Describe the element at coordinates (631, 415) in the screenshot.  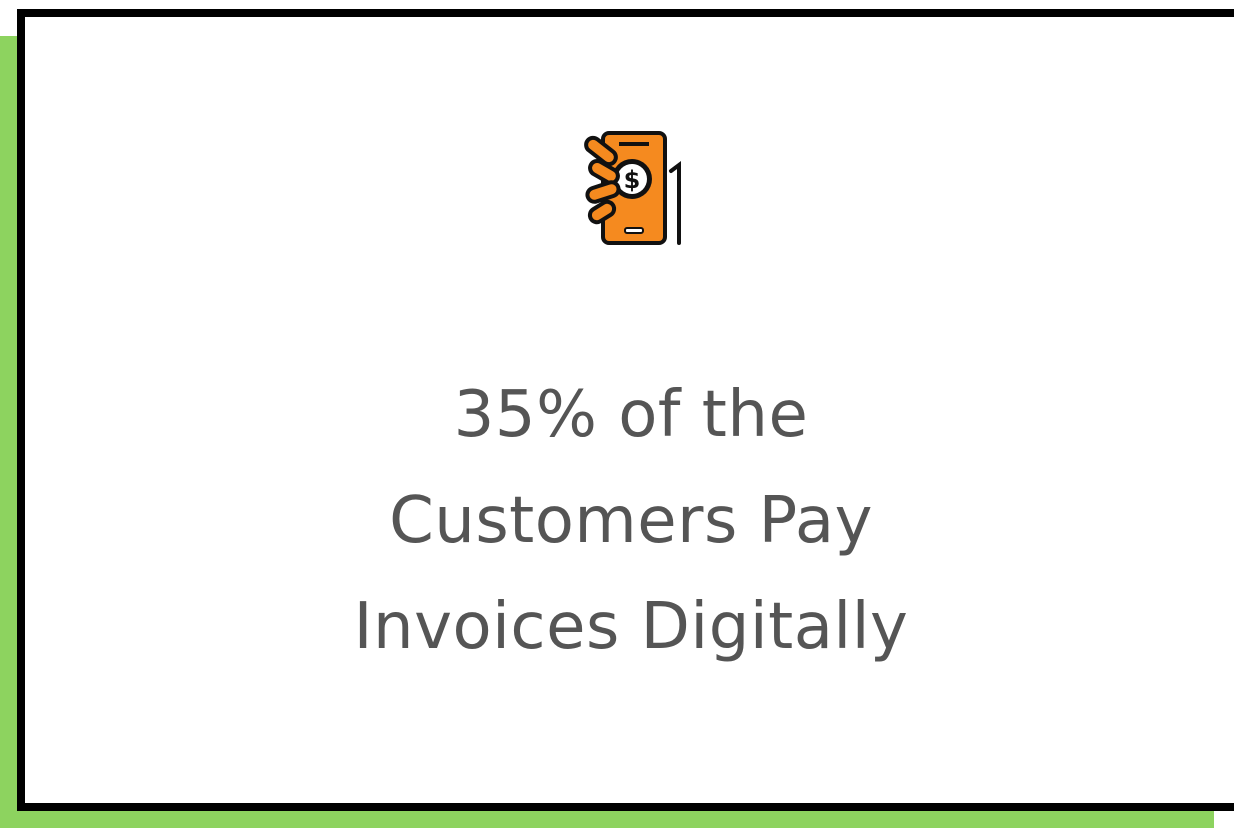
I see `headline-line-1: 35% of the` at that location.